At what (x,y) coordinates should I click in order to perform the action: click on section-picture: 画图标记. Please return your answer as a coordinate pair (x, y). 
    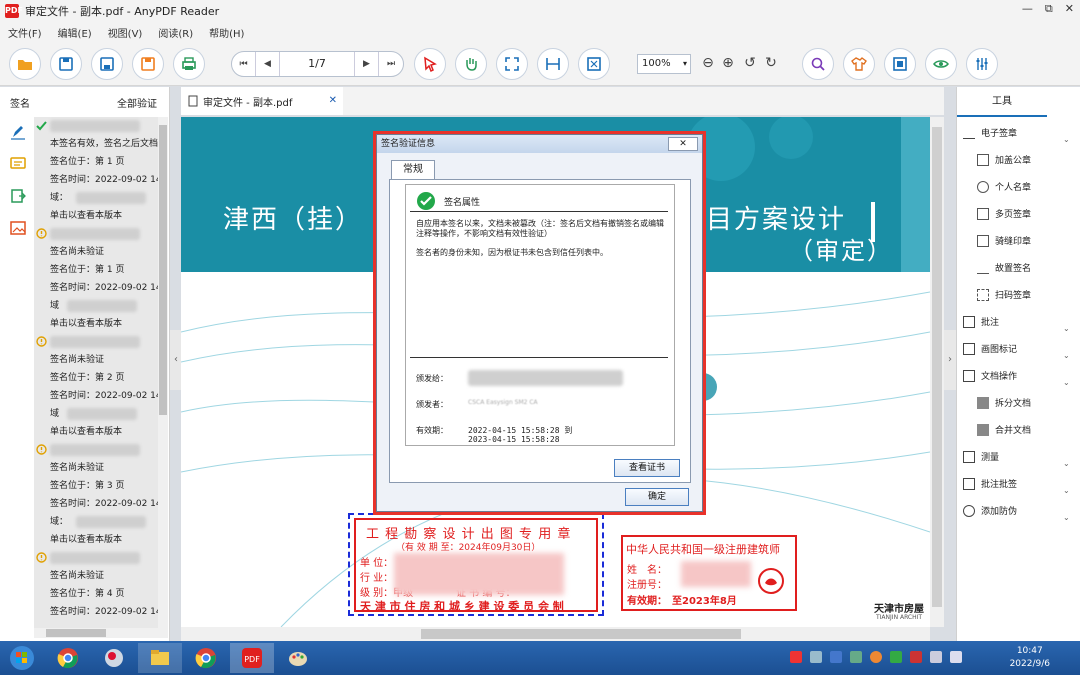
    Looking at the image, I should click on (990, 348).